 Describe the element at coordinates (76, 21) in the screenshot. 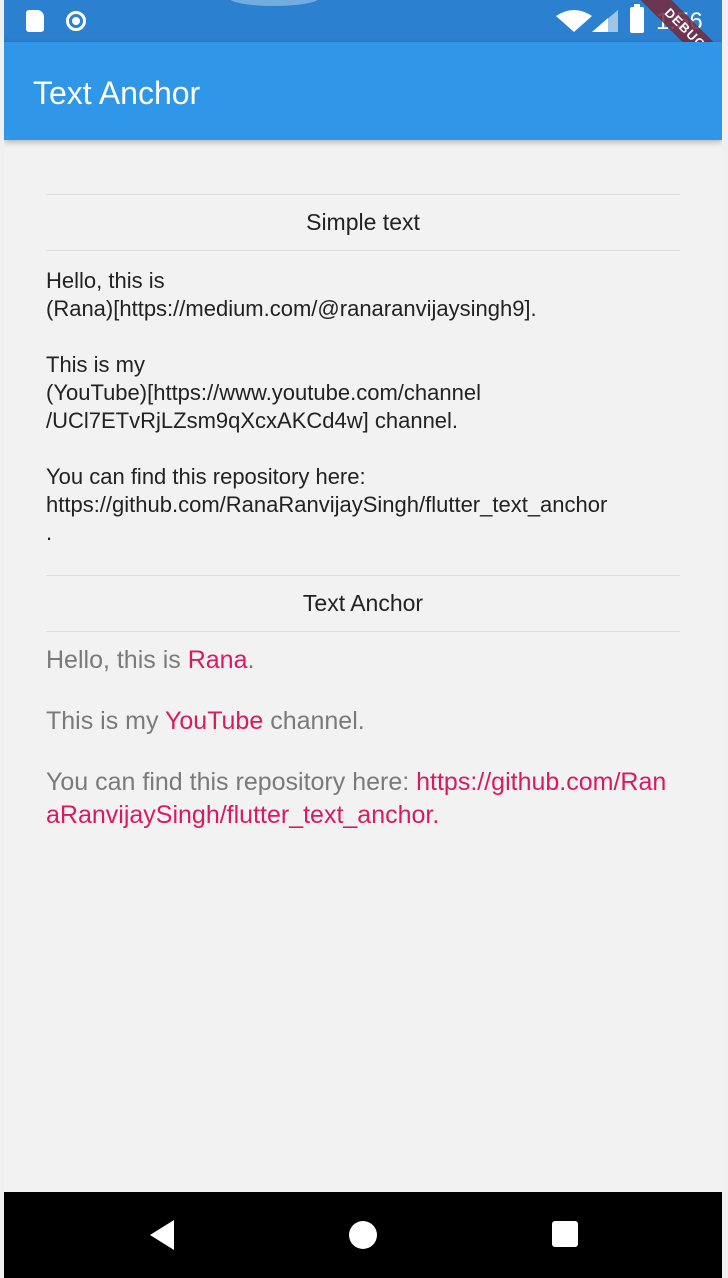

I see `sync-icon` at that location.